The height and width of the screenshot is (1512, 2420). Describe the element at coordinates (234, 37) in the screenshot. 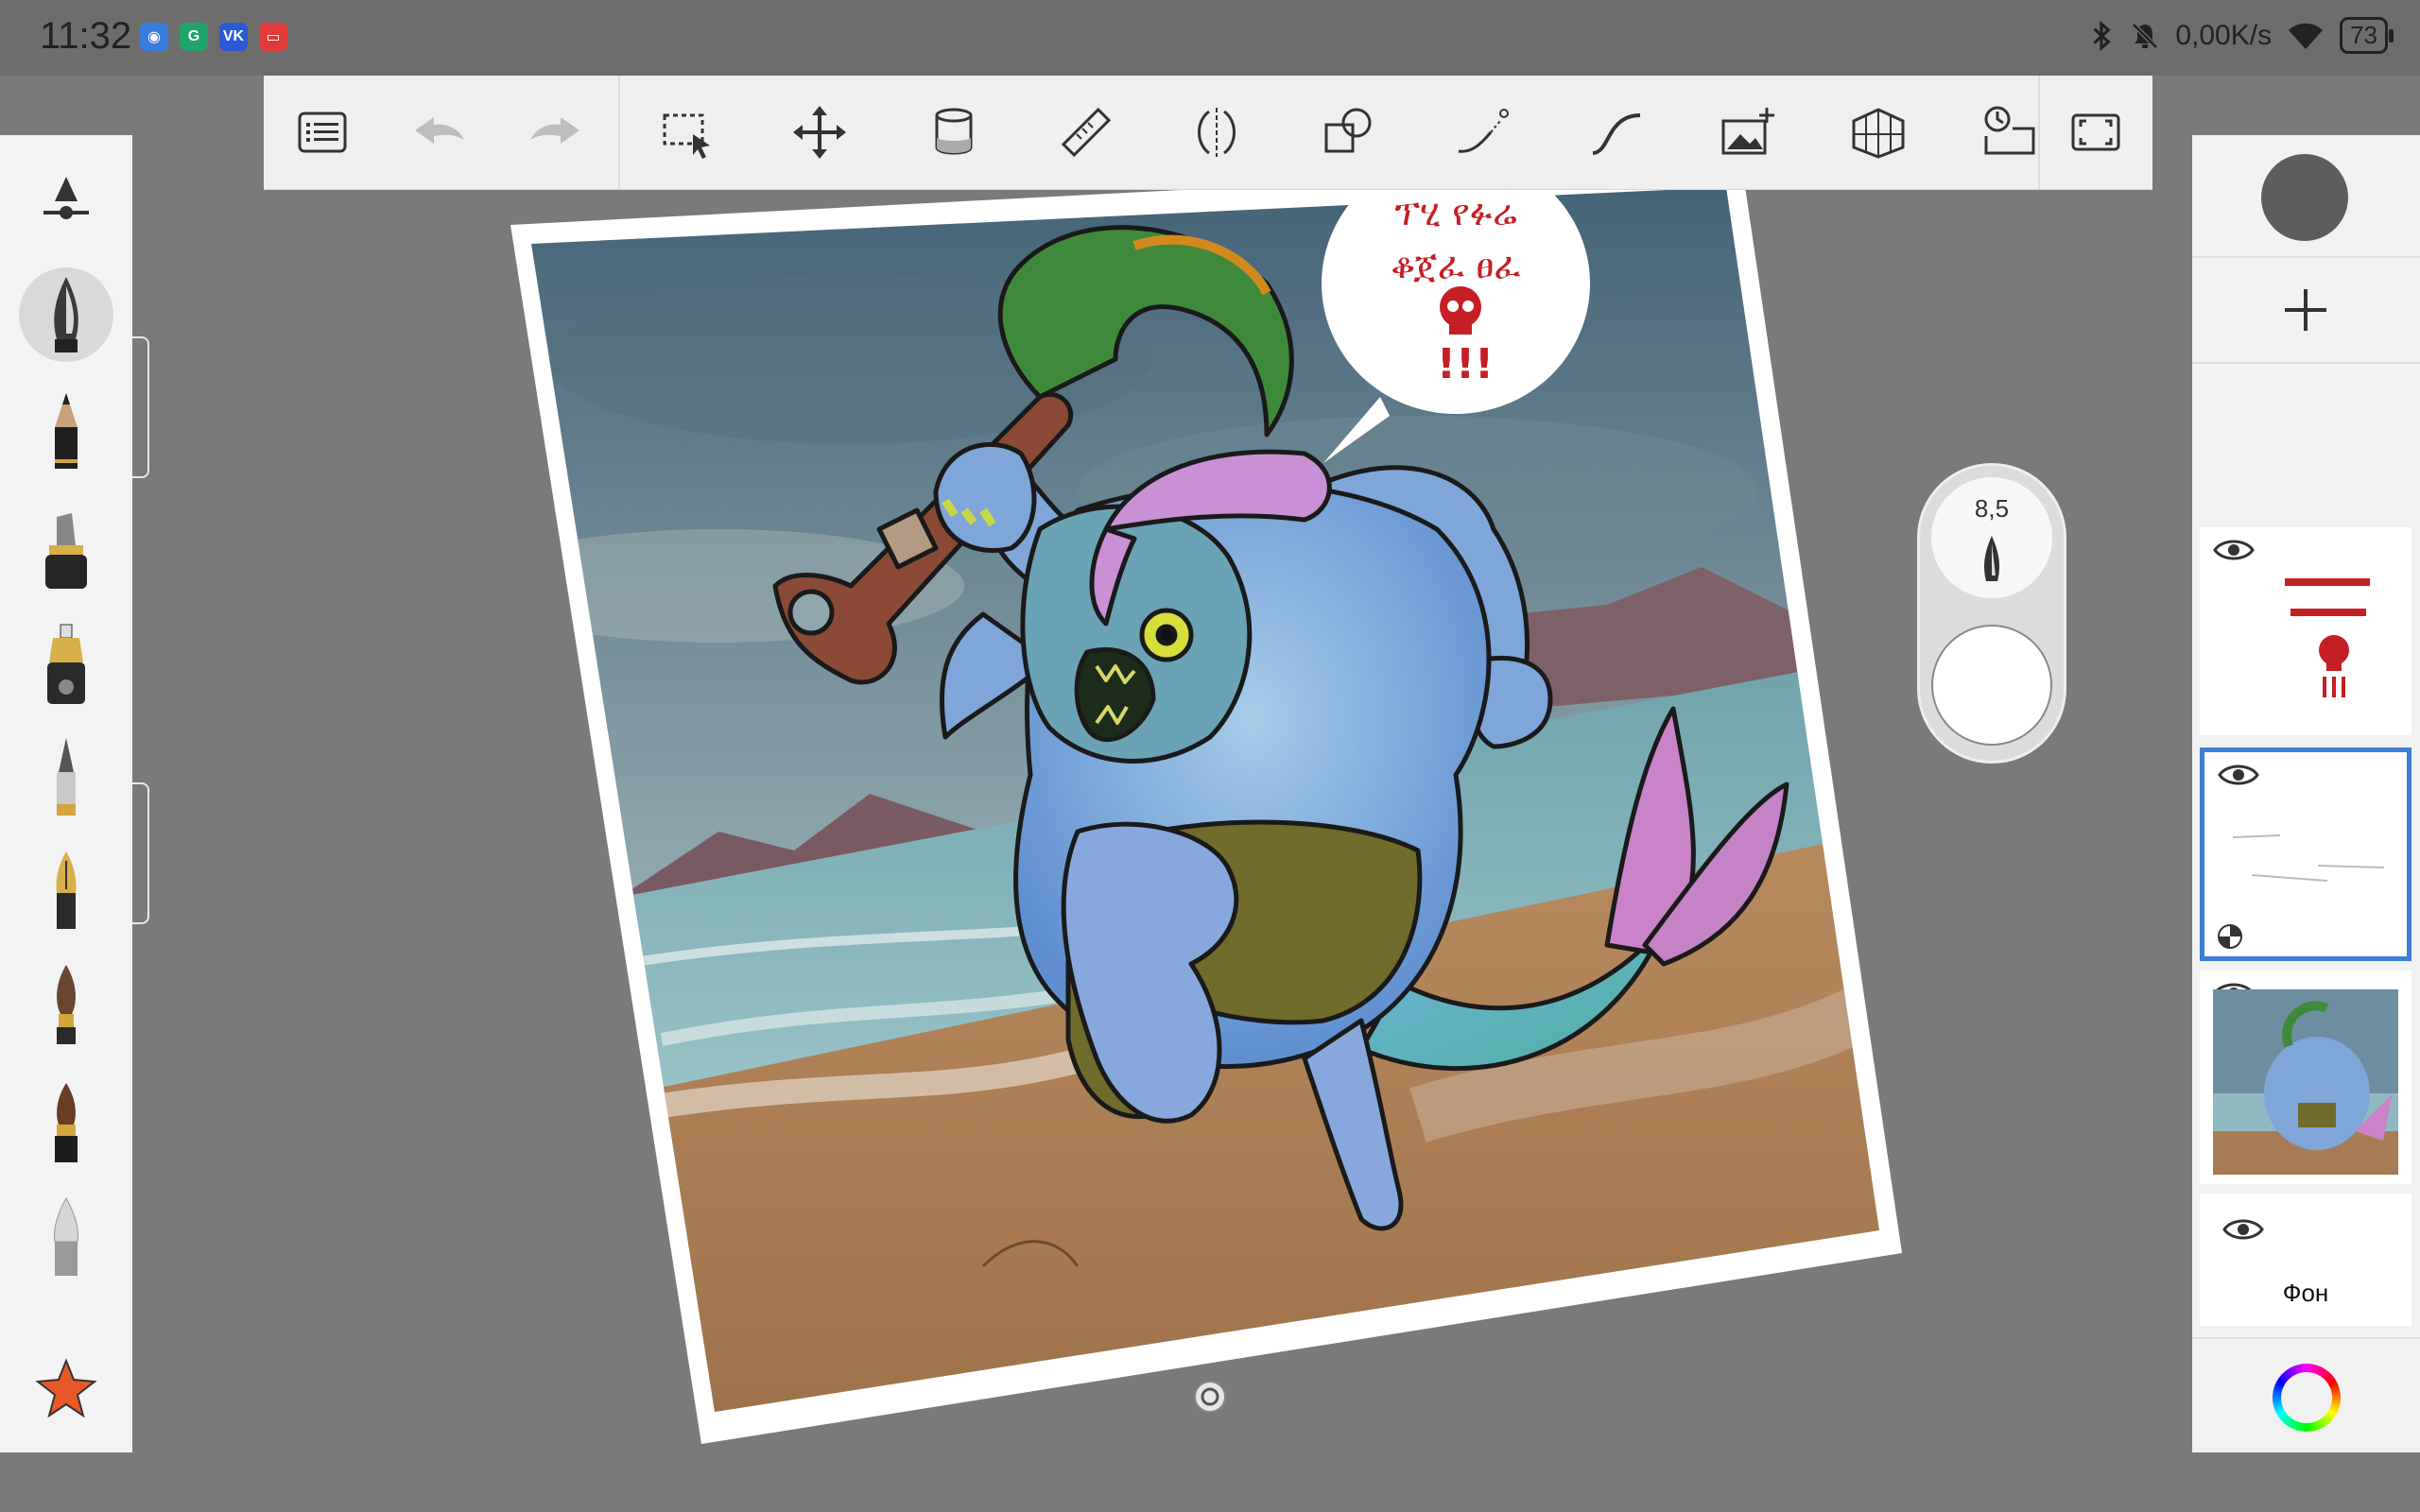

I see `vk-app-icon: VK` at that location.